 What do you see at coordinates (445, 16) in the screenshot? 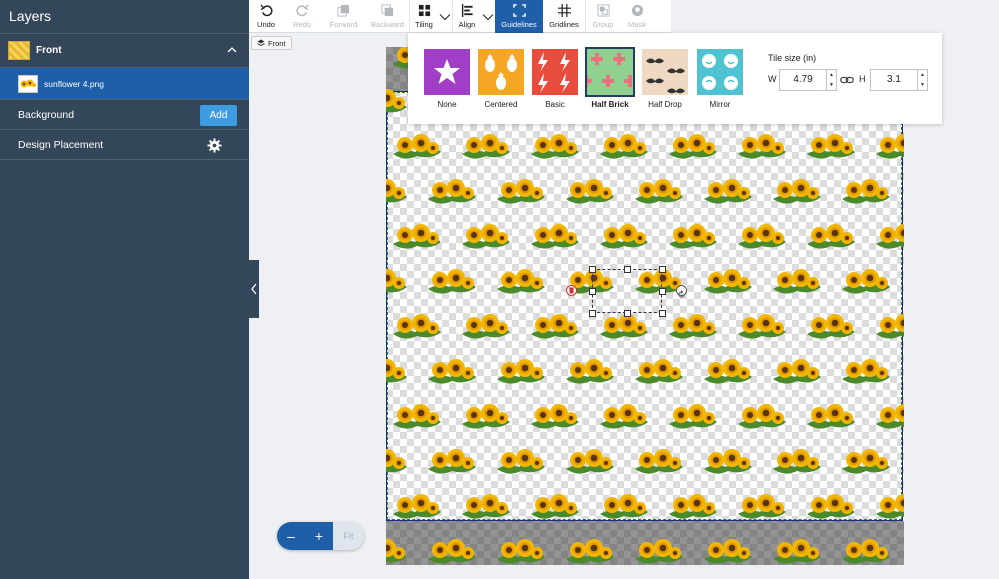
I see `tiling-dropdown` at bounding box center [445, 16].